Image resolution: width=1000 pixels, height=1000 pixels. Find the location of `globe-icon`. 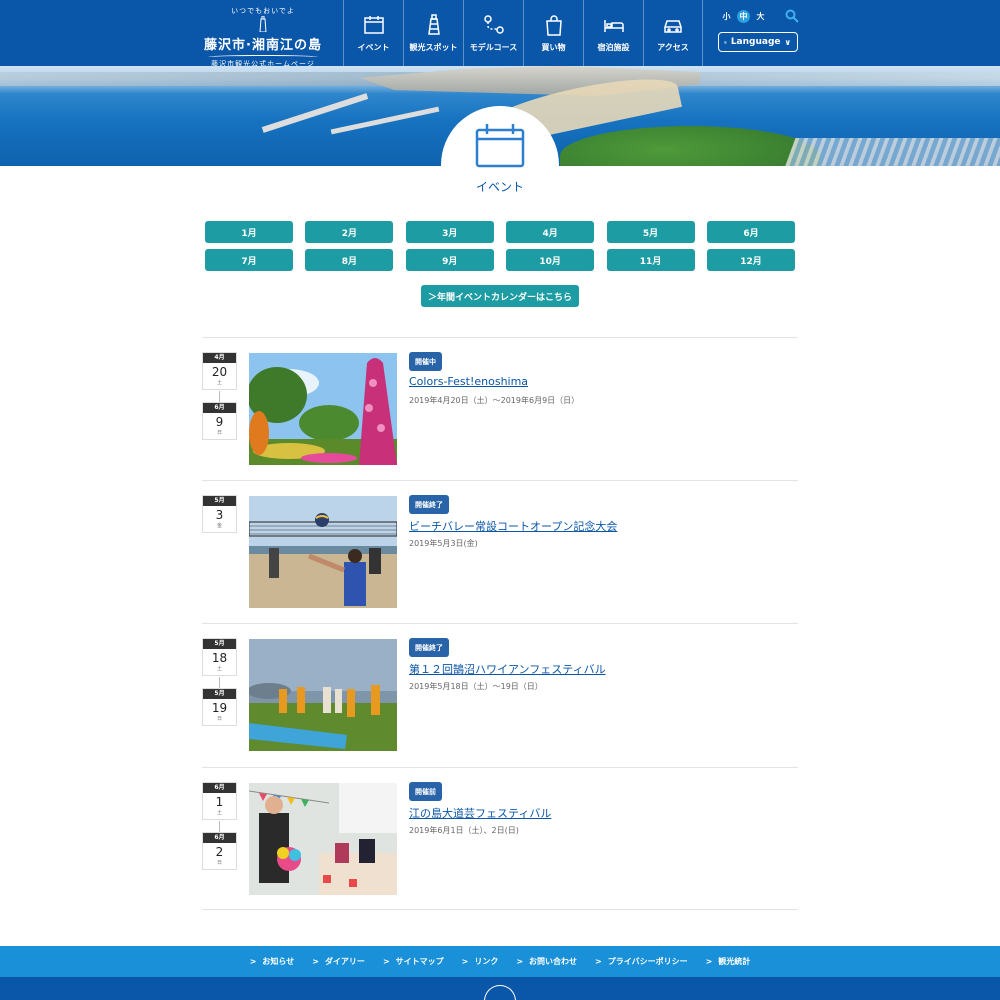

globe-icon is located at coordinates (725, 42).